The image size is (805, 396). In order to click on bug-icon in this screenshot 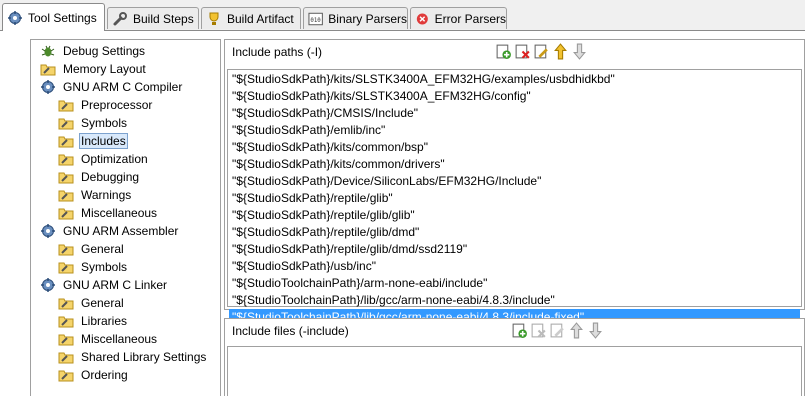, I will do `click(48, 51)`.